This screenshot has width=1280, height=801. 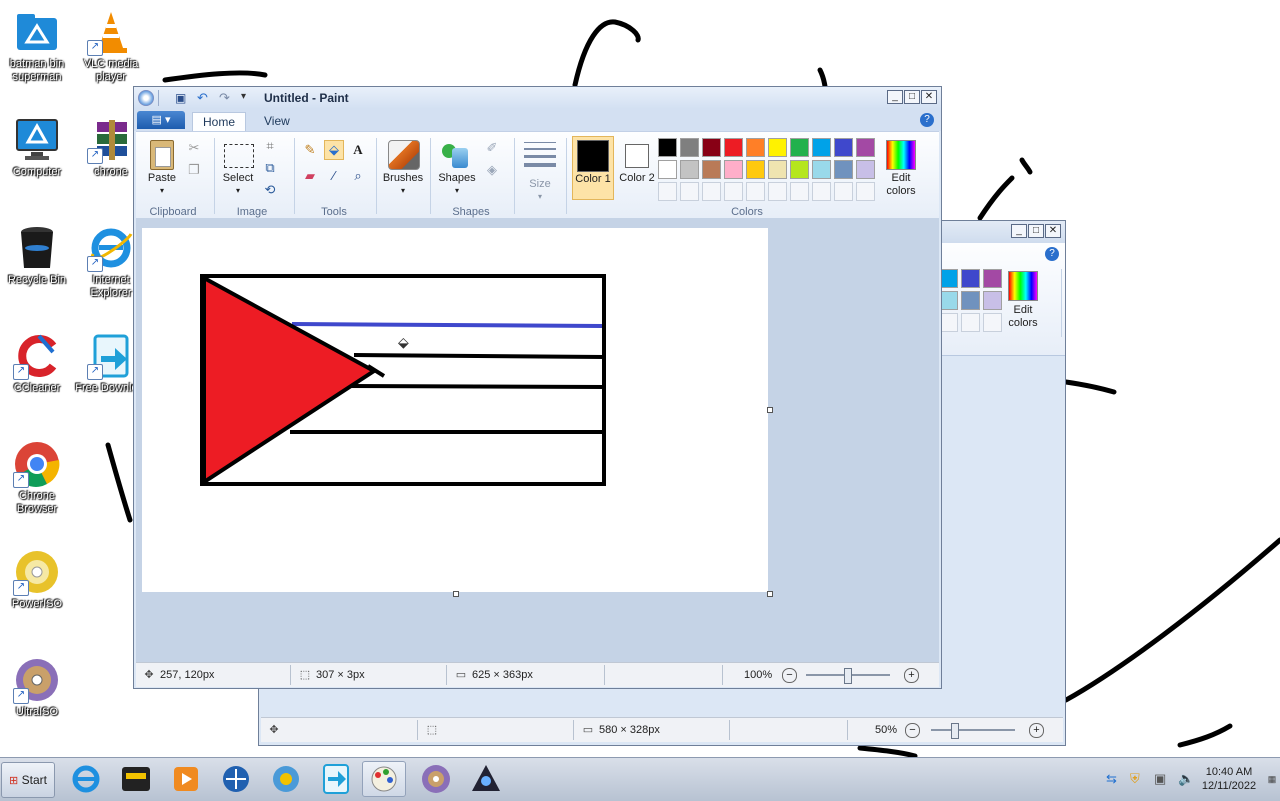 I want to click on file-menu-button: ▤ ▾, so click(x=161, y=120).